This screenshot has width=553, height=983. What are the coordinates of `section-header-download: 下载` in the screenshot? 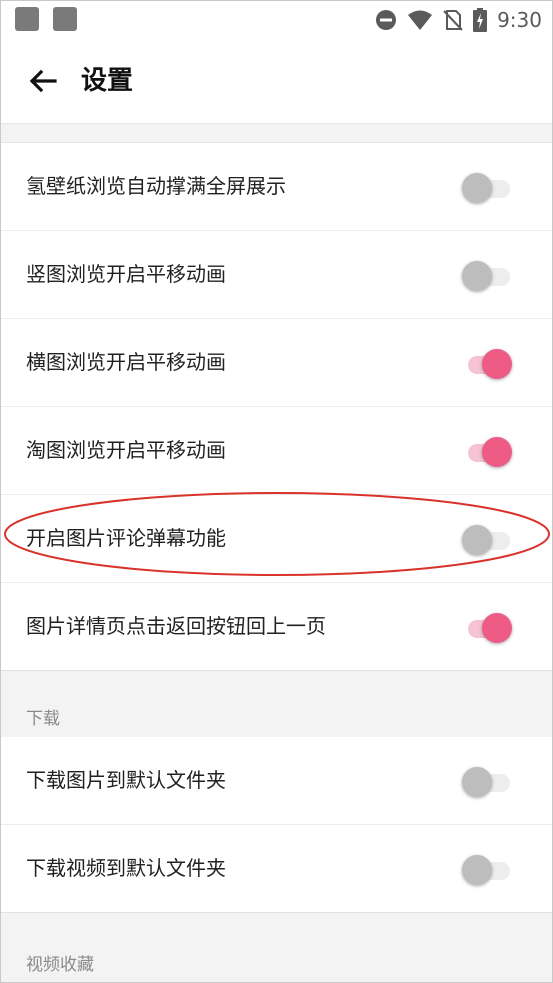 It's located at (276, 703).